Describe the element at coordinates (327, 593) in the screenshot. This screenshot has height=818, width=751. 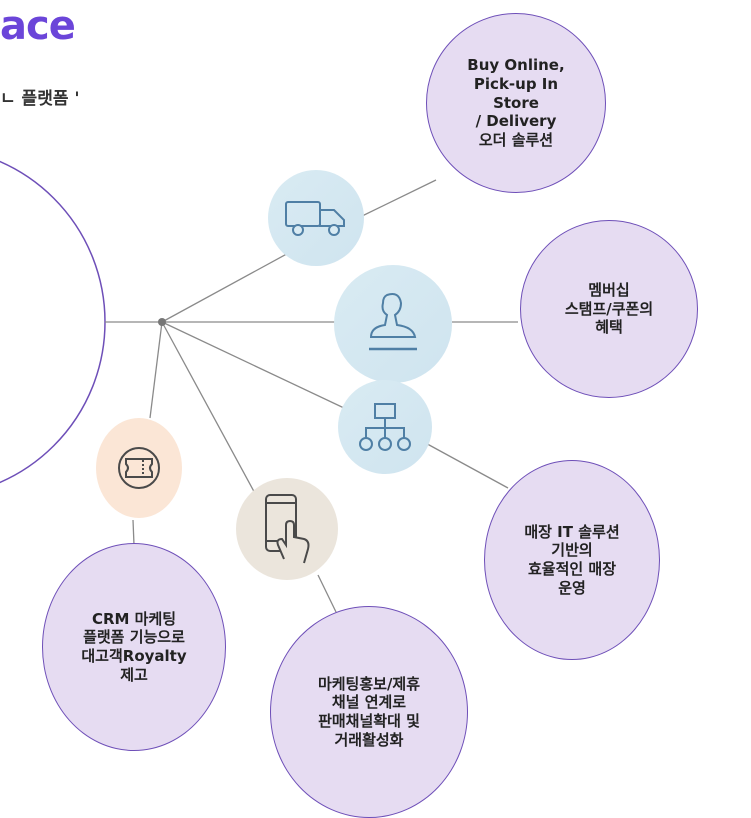
I see `connector-marketing` at that location.